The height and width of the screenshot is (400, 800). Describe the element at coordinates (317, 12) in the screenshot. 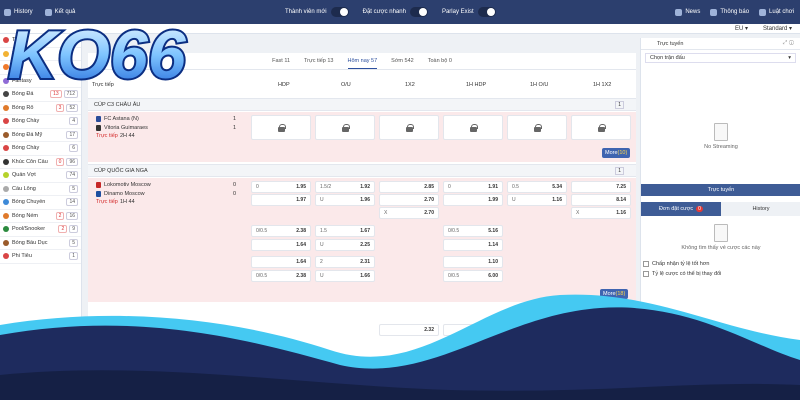

I see `new-member-toggle: Thành viên mới` at that location.